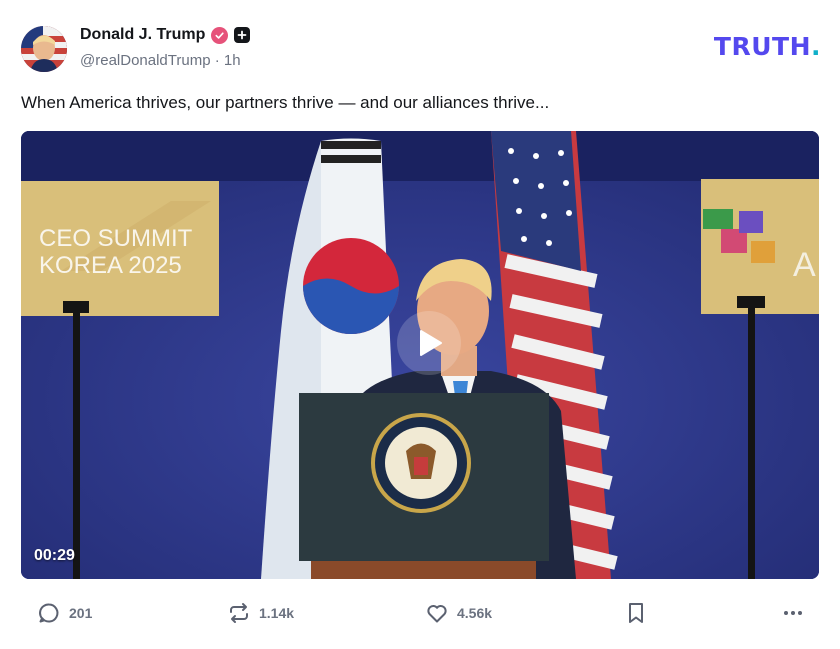  I want to click on heart-icon, so click(437, 614).